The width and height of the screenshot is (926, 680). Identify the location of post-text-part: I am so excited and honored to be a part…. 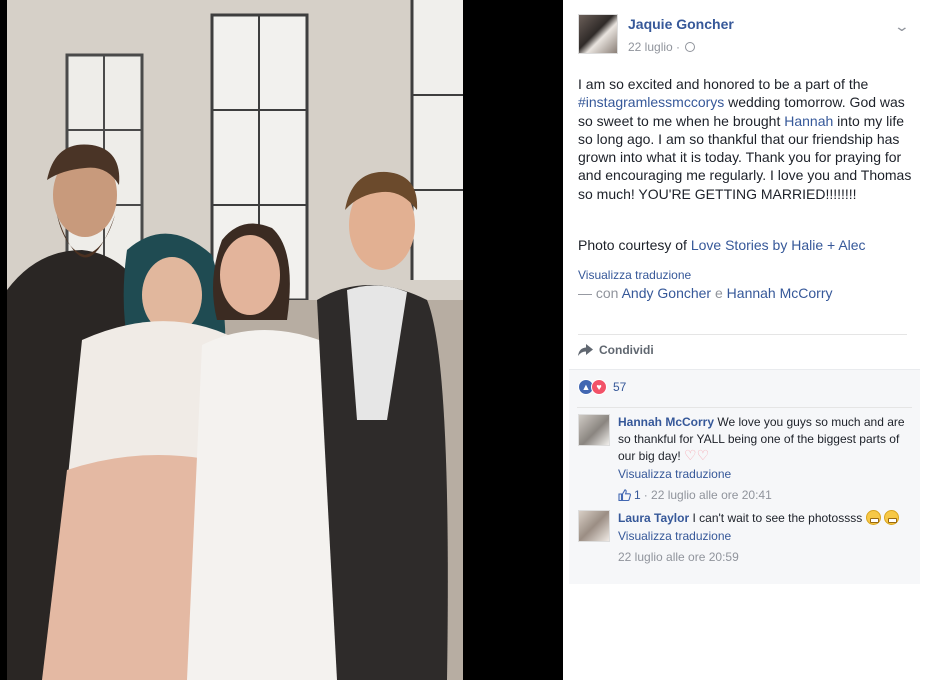
(723, 84).